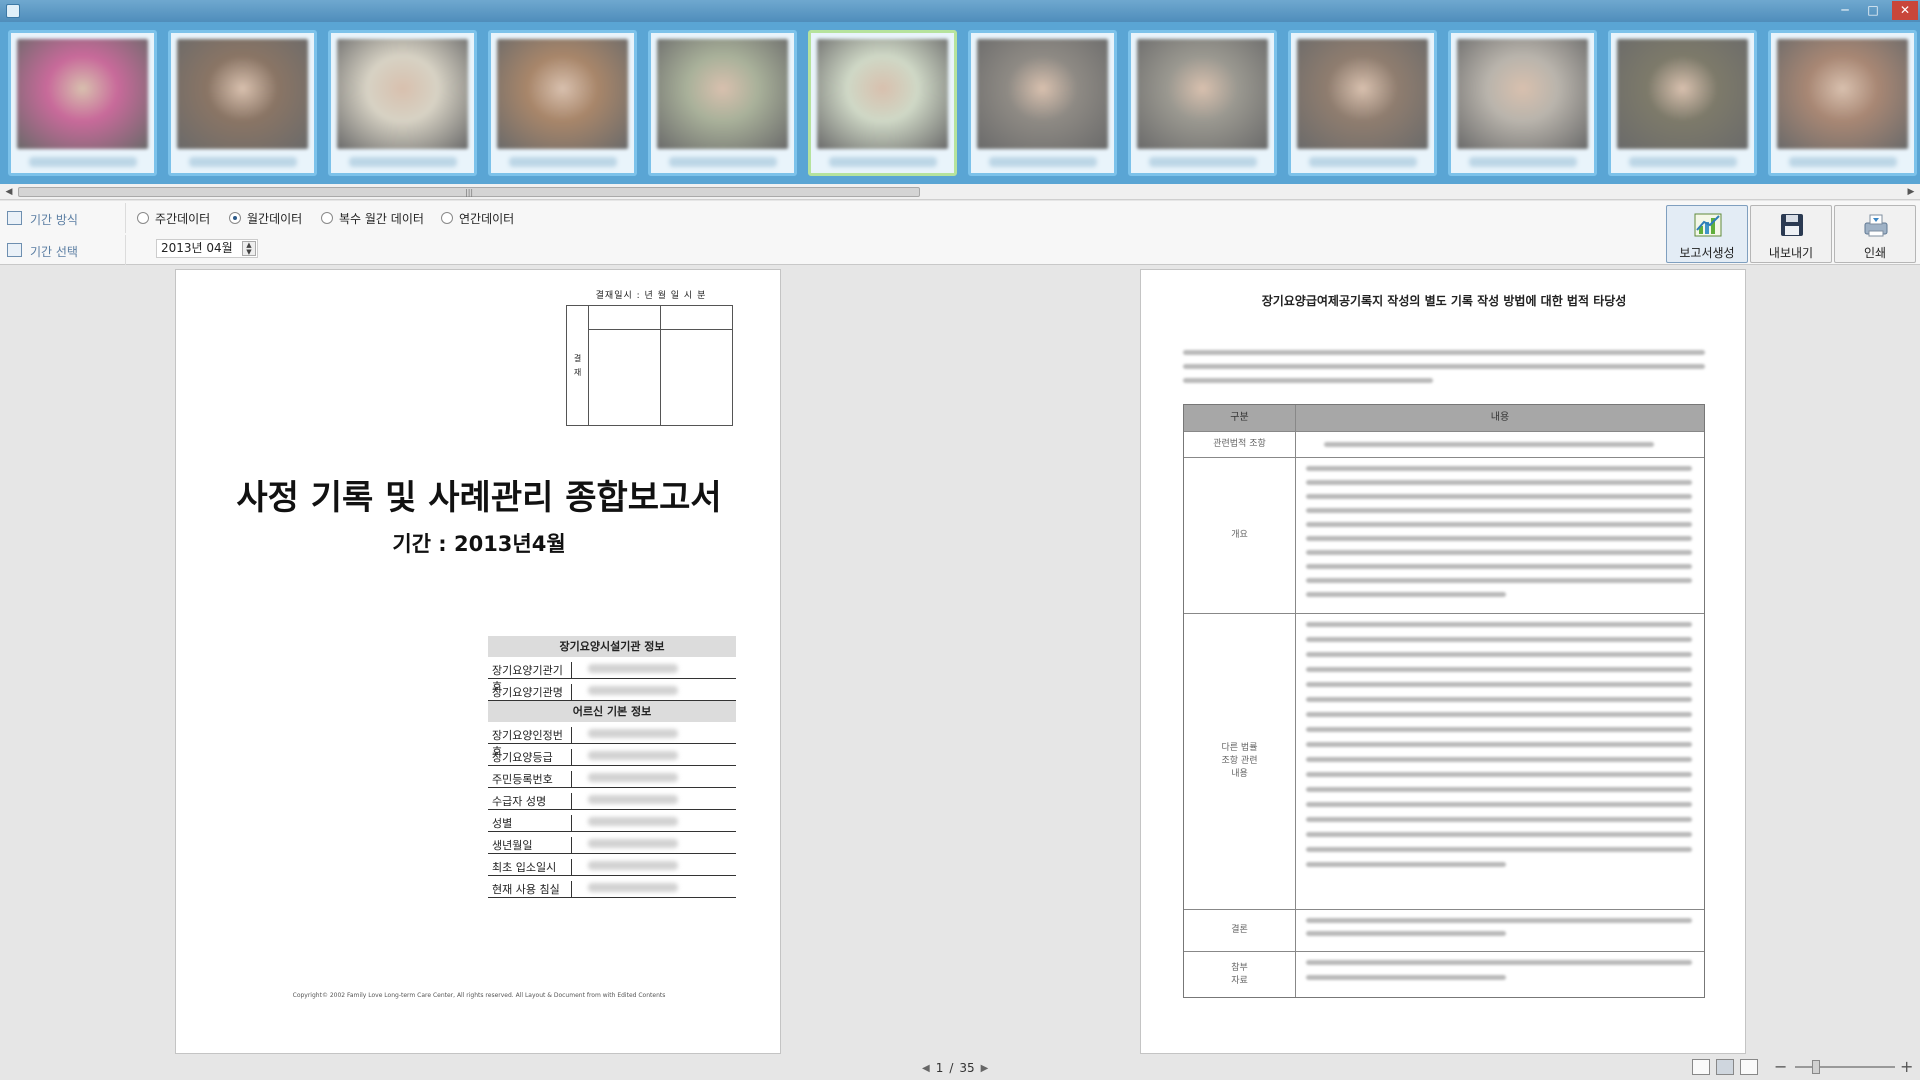 The height and width of the screenshot is (1080, 1920). Describe the element at coordinates (612, 690) in the screenshot. I see `info-row: 장기요양기관명` at that location.